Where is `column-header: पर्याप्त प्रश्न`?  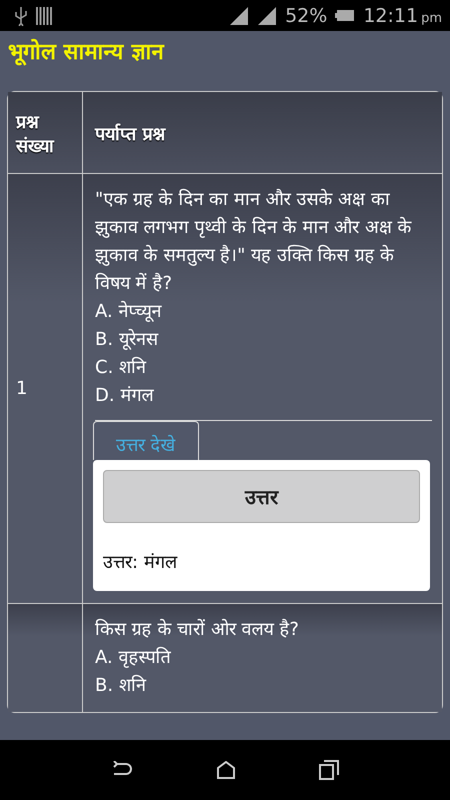 column-header: पर्याप्त प्रश्न is located at coordinates (131, 133).